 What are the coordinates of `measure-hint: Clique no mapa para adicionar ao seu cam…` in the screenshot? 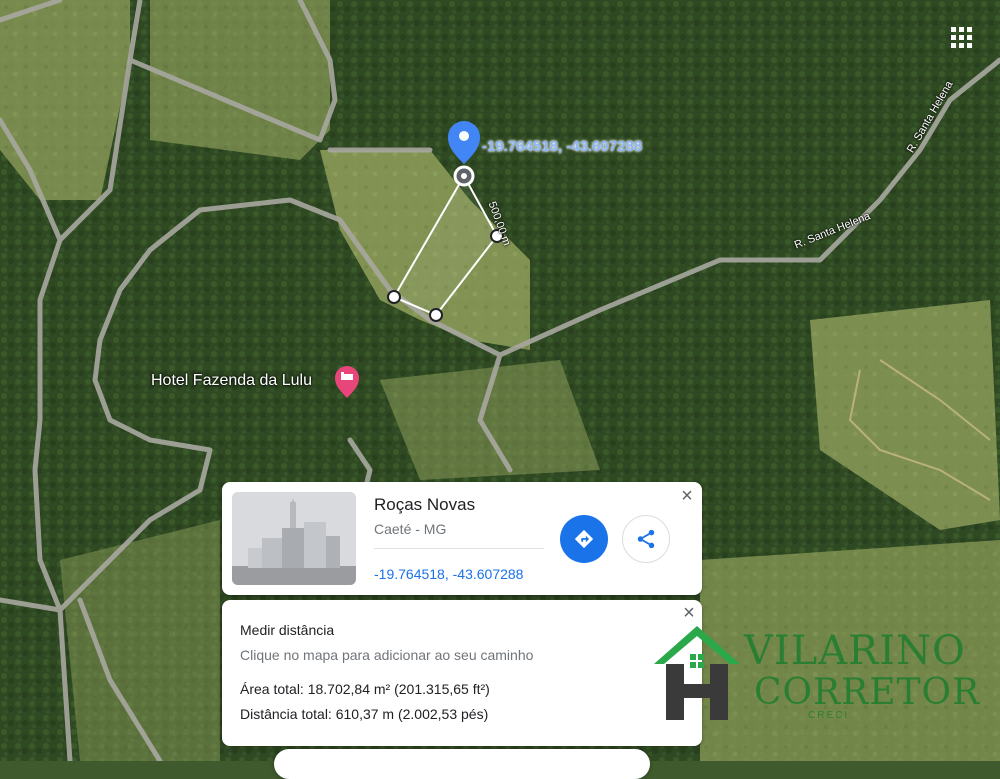 It's located at (387, 655).